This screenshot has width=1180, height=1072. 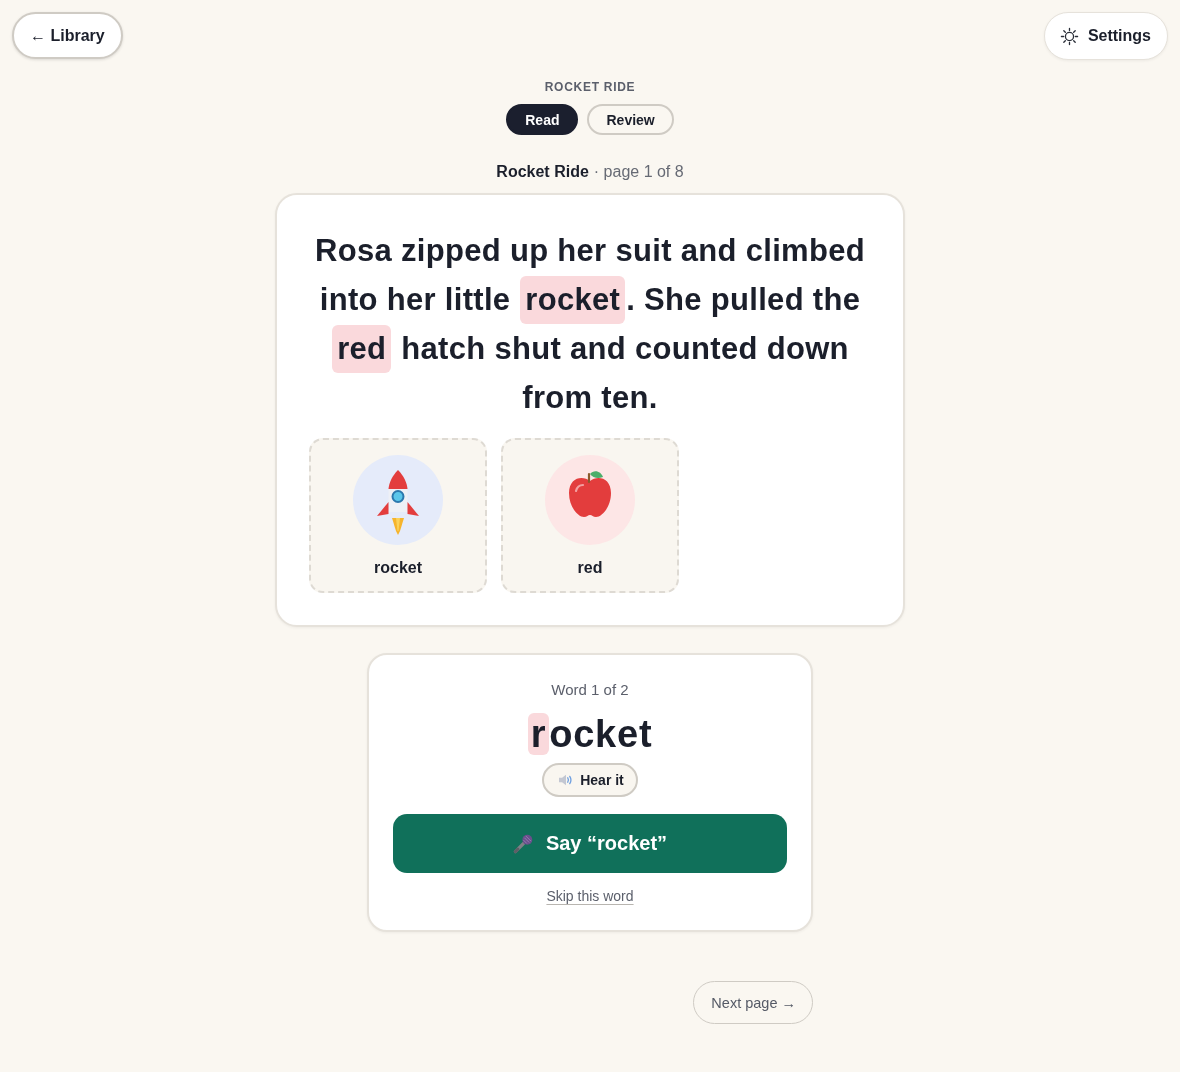 I want to click on book-eyebrow: ROCKET RIDE, so click(x=590, y=87).